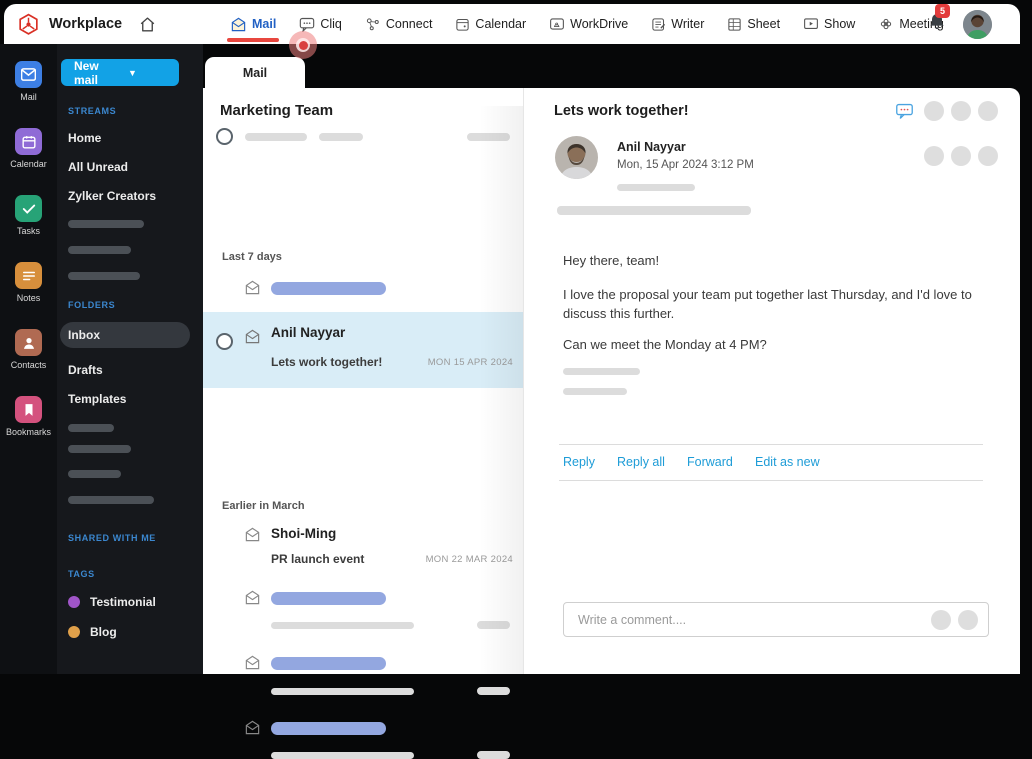  Describe the element at coordinates (490, 24) in the screenshot. I see `tab-calendar: Calendar` at that location.